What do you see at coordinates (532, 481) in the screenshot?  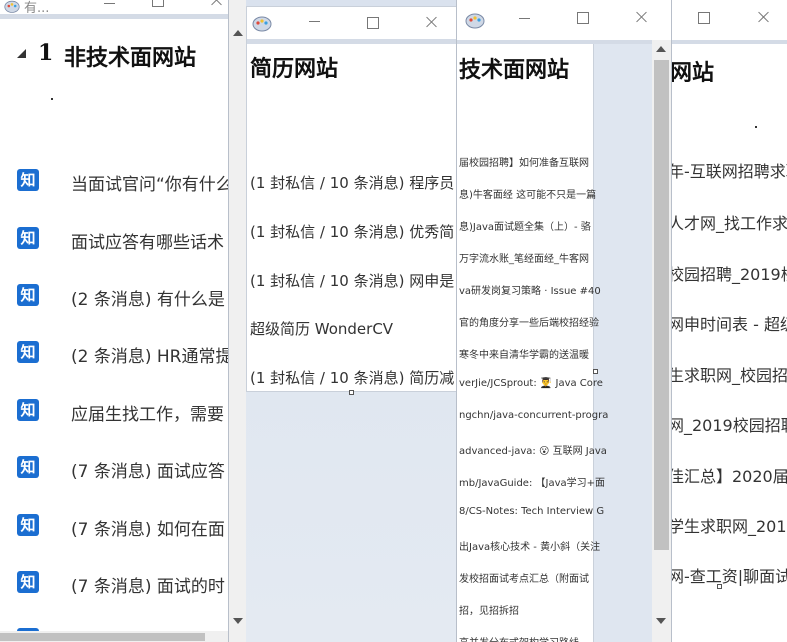 I see `list-item: mb/JavaGuide: 【Java学习+面` at bounding box center [532, 481].